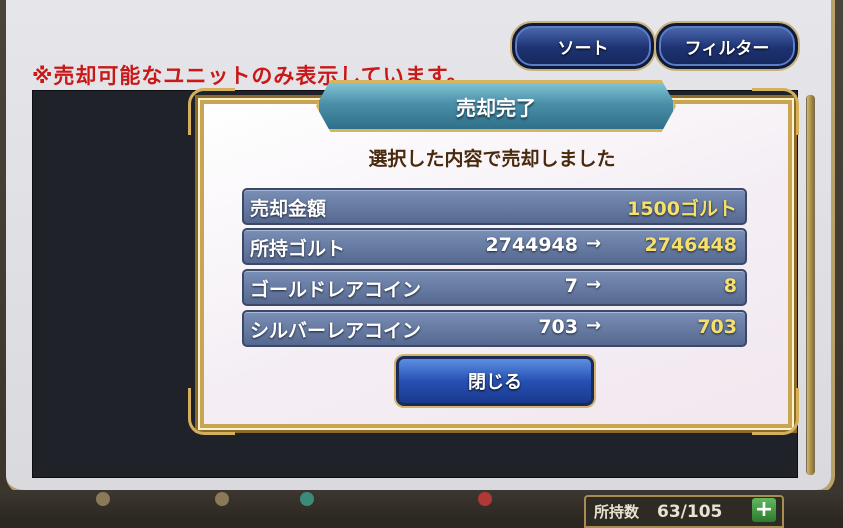 This screenshot has height=528, width=843. I want to click on row-after-value: 2746448, so click(690, 245).